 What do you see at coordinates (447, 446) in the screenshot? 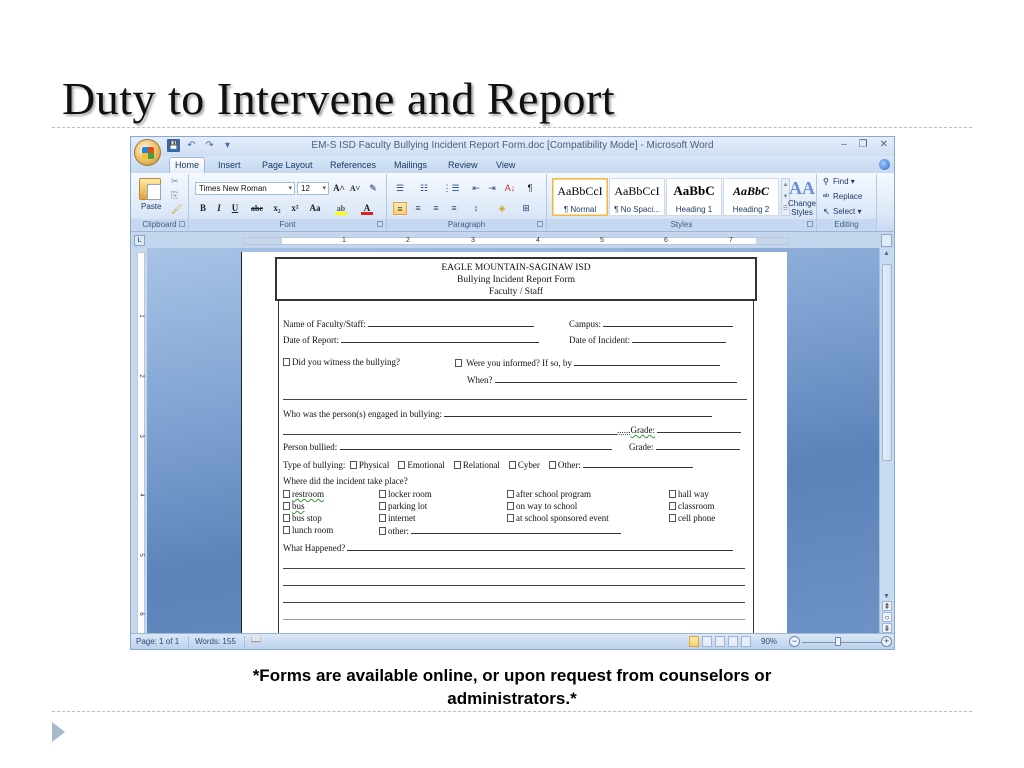
I see `person-bullied-field: Person bullied:` at bounding box center [447, 446].